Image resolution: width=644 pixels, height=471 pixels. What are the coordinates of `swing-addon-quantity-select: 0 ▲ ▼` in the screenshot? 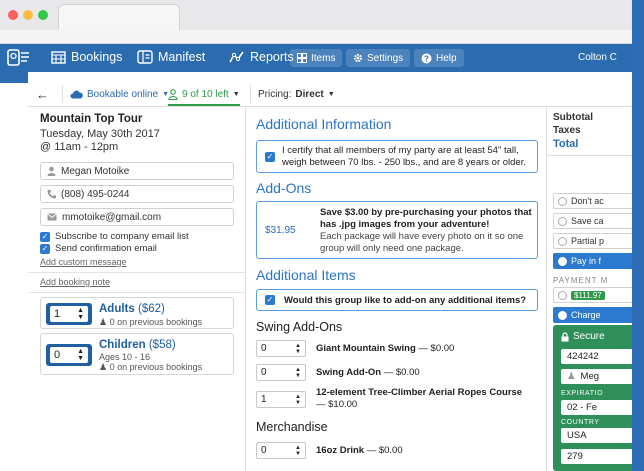 It's located at (281, 372).